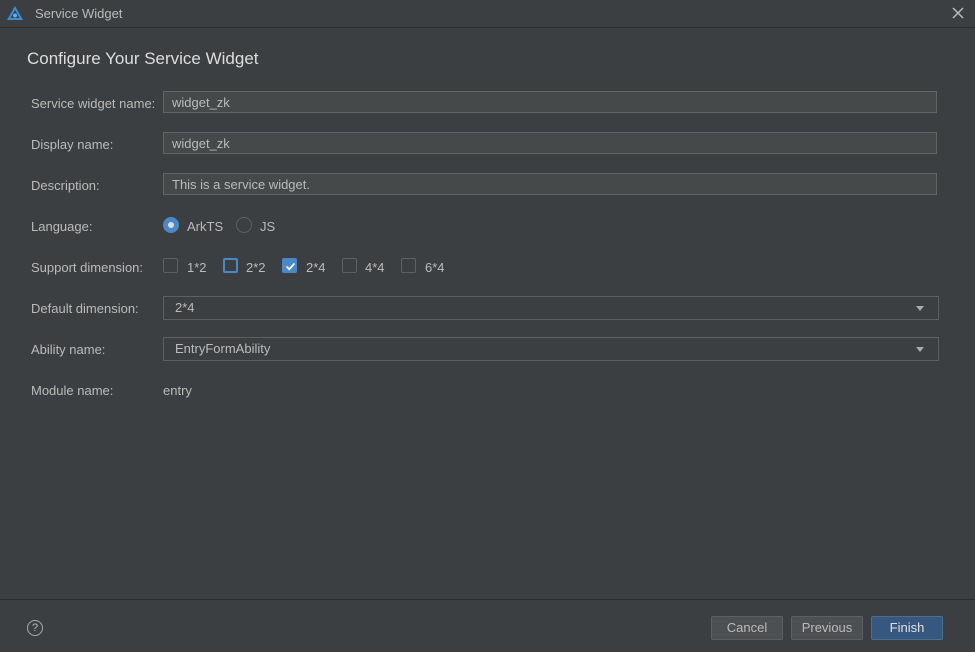 The image size is (975, 652). Describe the element at coordinates (72, 144) in the screenshot. I see `display-name-label: Display name:` at that location.